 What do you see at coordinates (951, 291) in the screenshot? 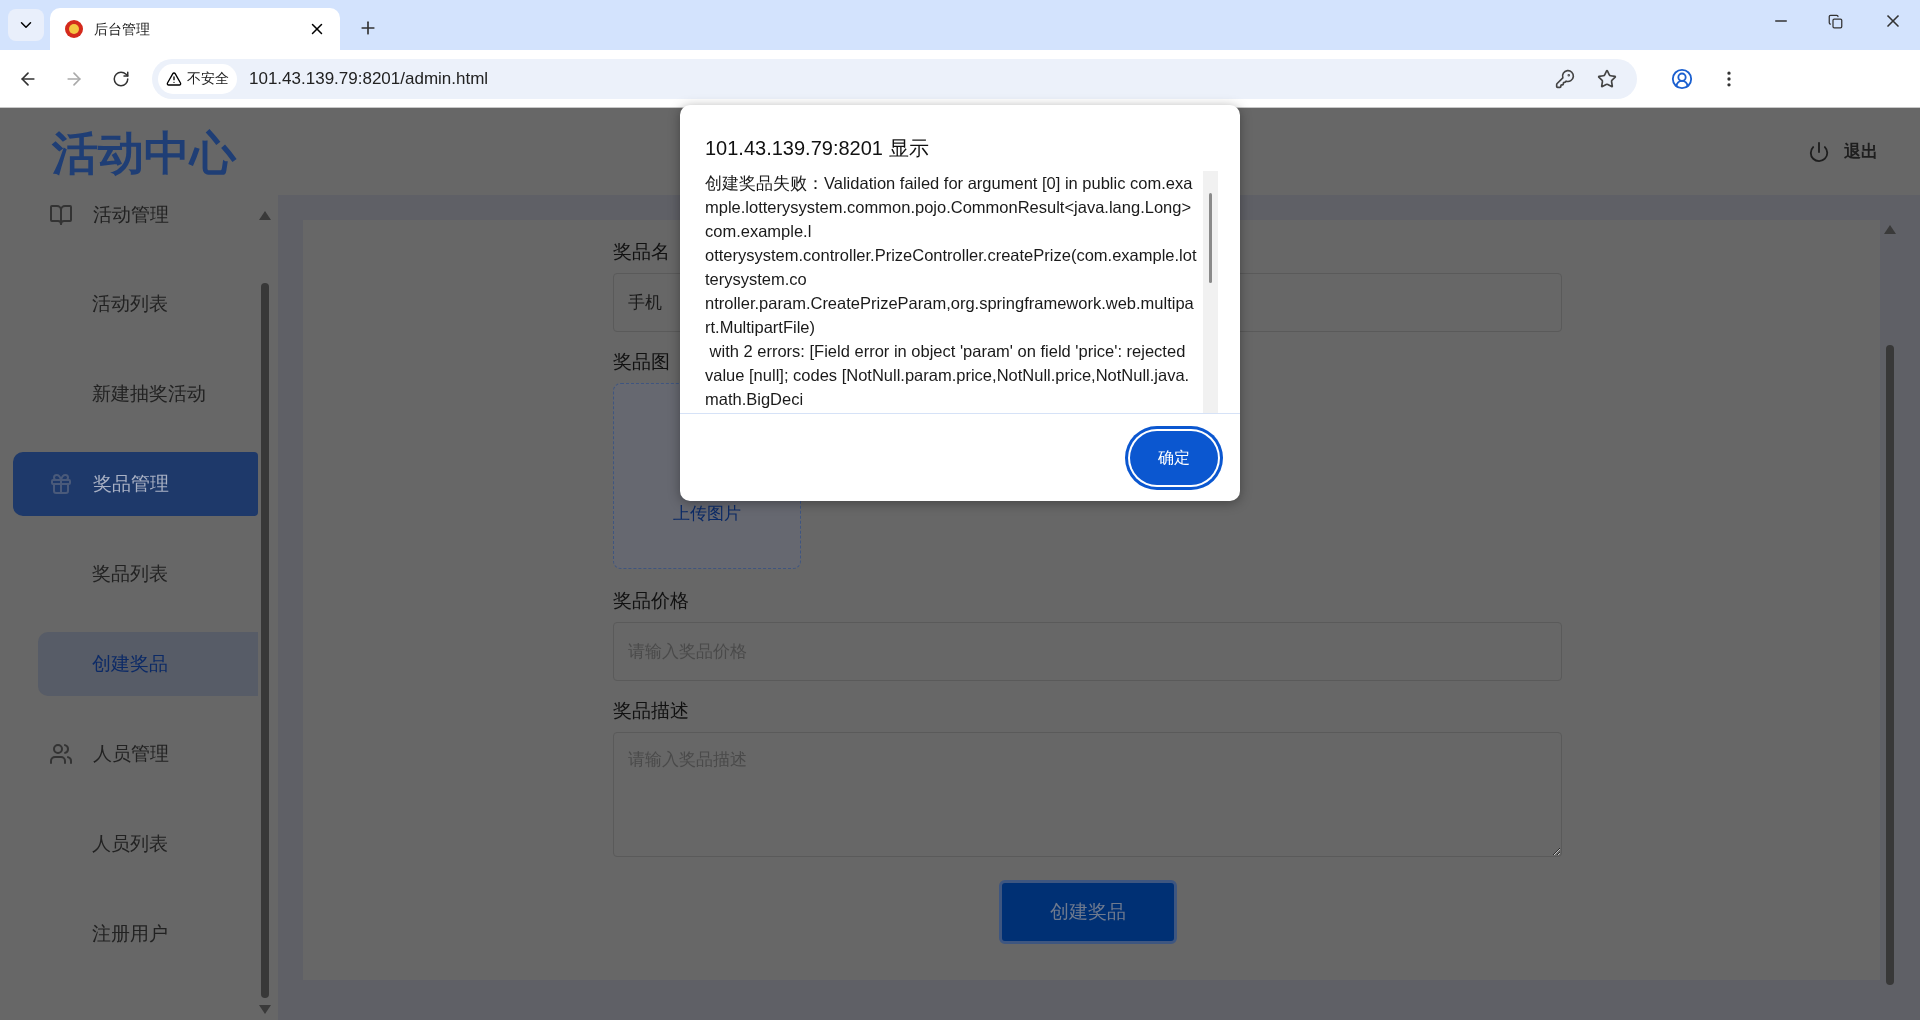
I see `dialog-message: 创建奖品失败：Validation failed for argument [0] in public com.example.lotterysystem.common.pojo.CommonResult<java.lang.Long> com.example.l otterysystem.controller.PrizeController.createPrize(com.example.lotterysystem.co ntroller.param.CreatePrizeParam,org.springframework.web.multipart.MultipartFile) with 2 errors: [Field error in object 'param' on field 'price': rejected value [null]; codes [NotNull.param.price,NotNull.price,NotNull.java.math.BigDeci` at bounding box center [951, 291].